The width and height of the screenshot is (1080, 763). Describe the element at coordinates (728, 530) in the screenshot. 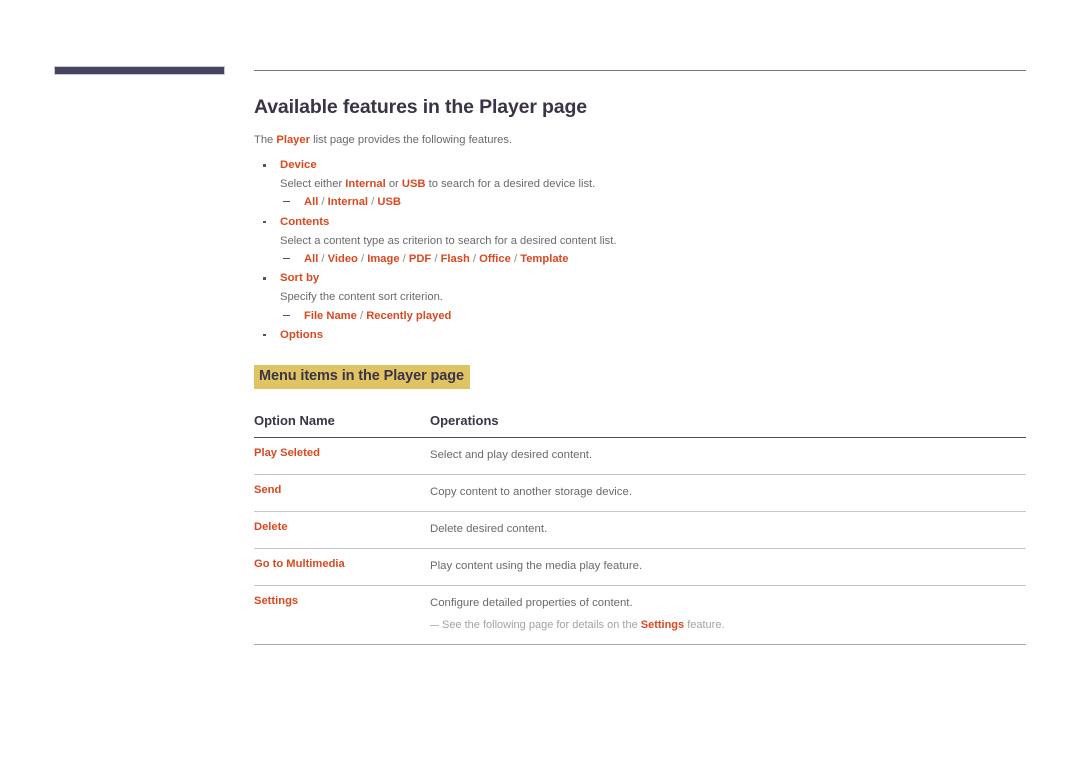

I see `cell-operation: Delete desired content.` at that location.